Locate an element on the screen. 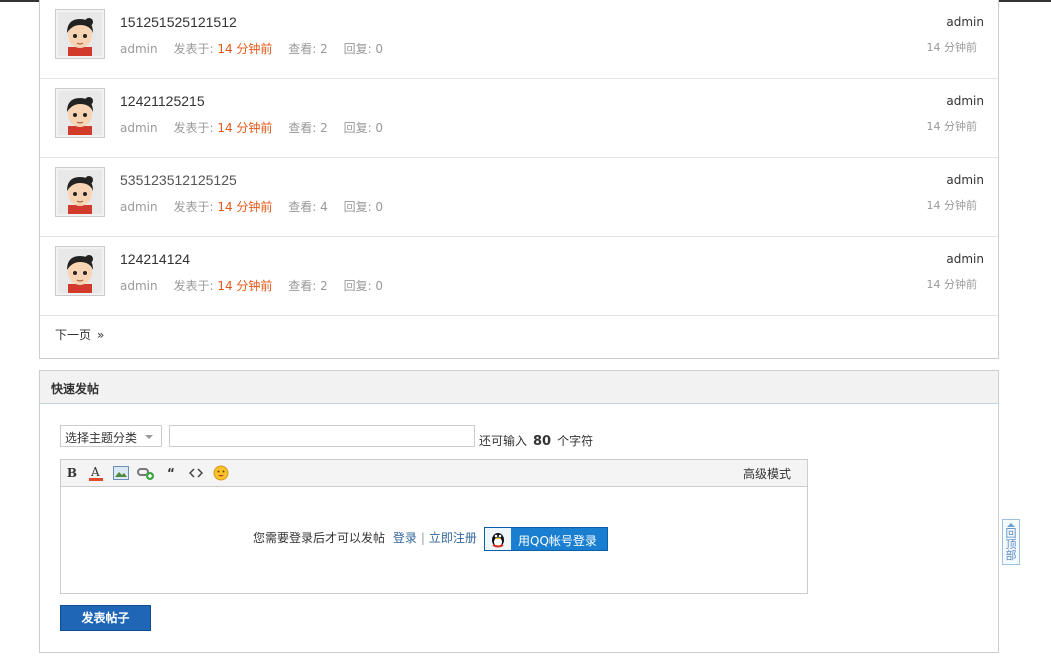 The width and height of the screenshot is (1051, 664). views-count: 查看: 4 is located at coordinates (308, 207).